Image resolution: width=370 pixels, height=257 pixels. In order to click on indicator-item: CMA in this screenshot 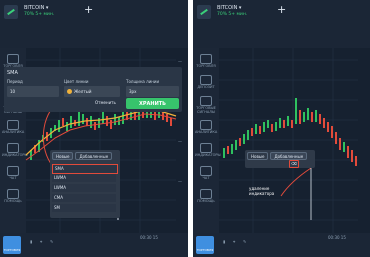, I will do `click(84, 198)`.